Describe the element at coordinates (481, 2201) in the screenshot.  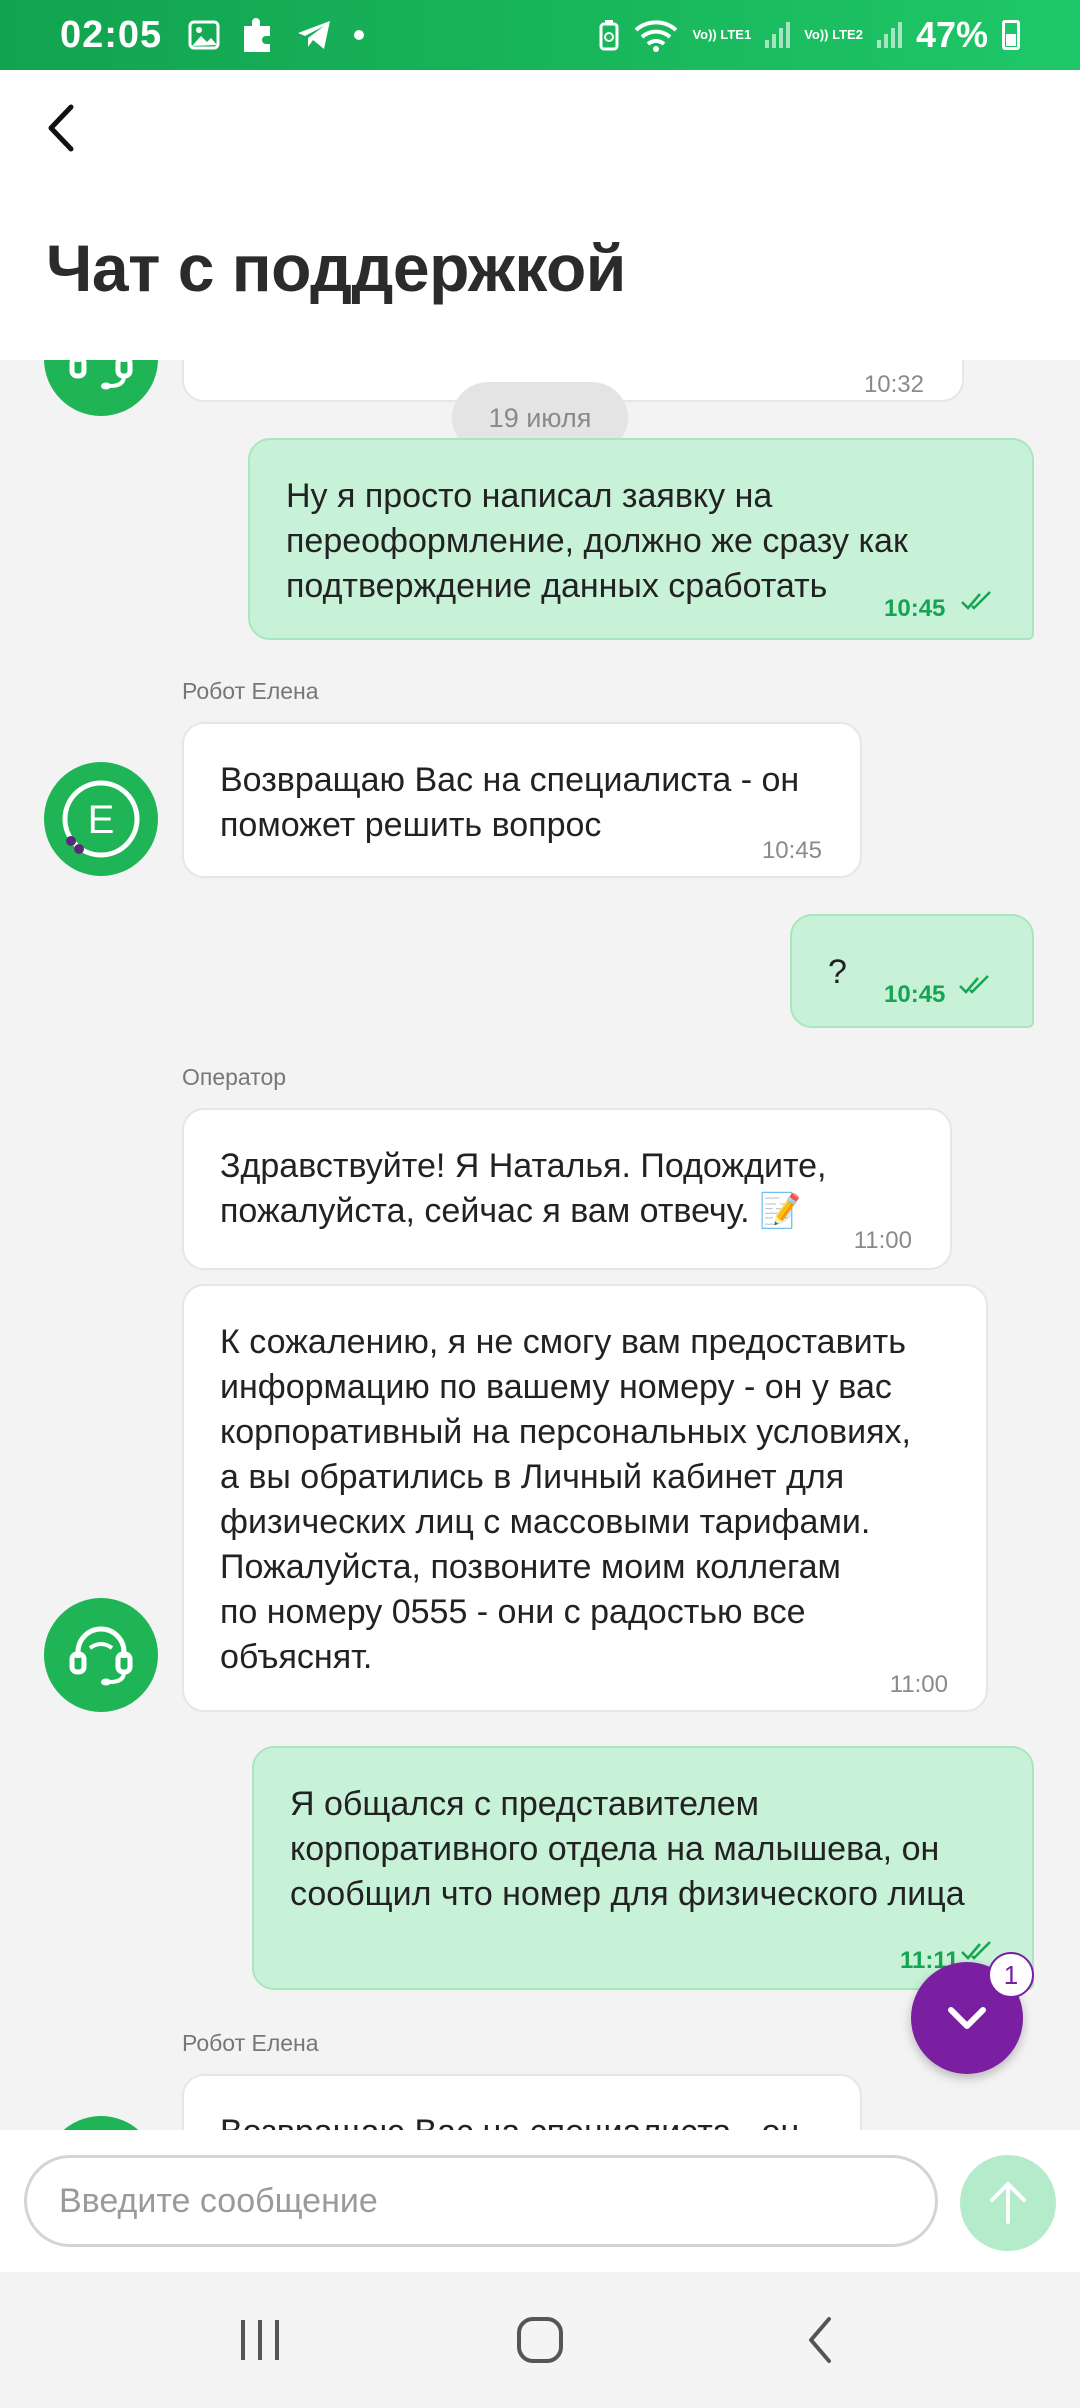
I see `message-input` at that location.